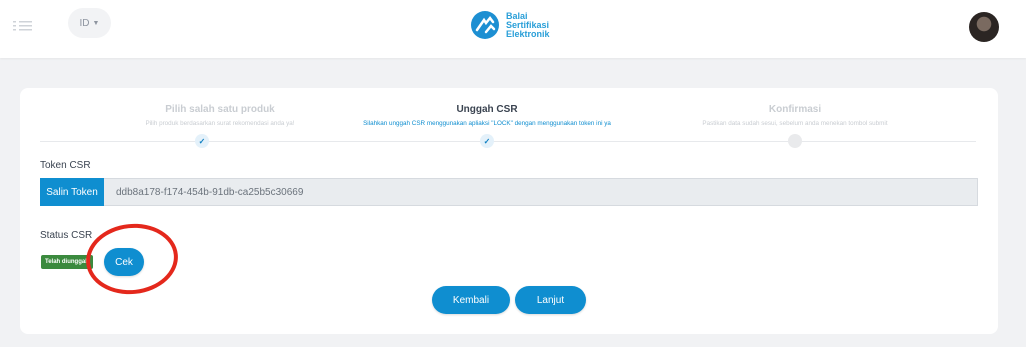 Image resolution: width=1026 pixels, height=347 pixels. I want to click on progress-line, so click(508, 141).